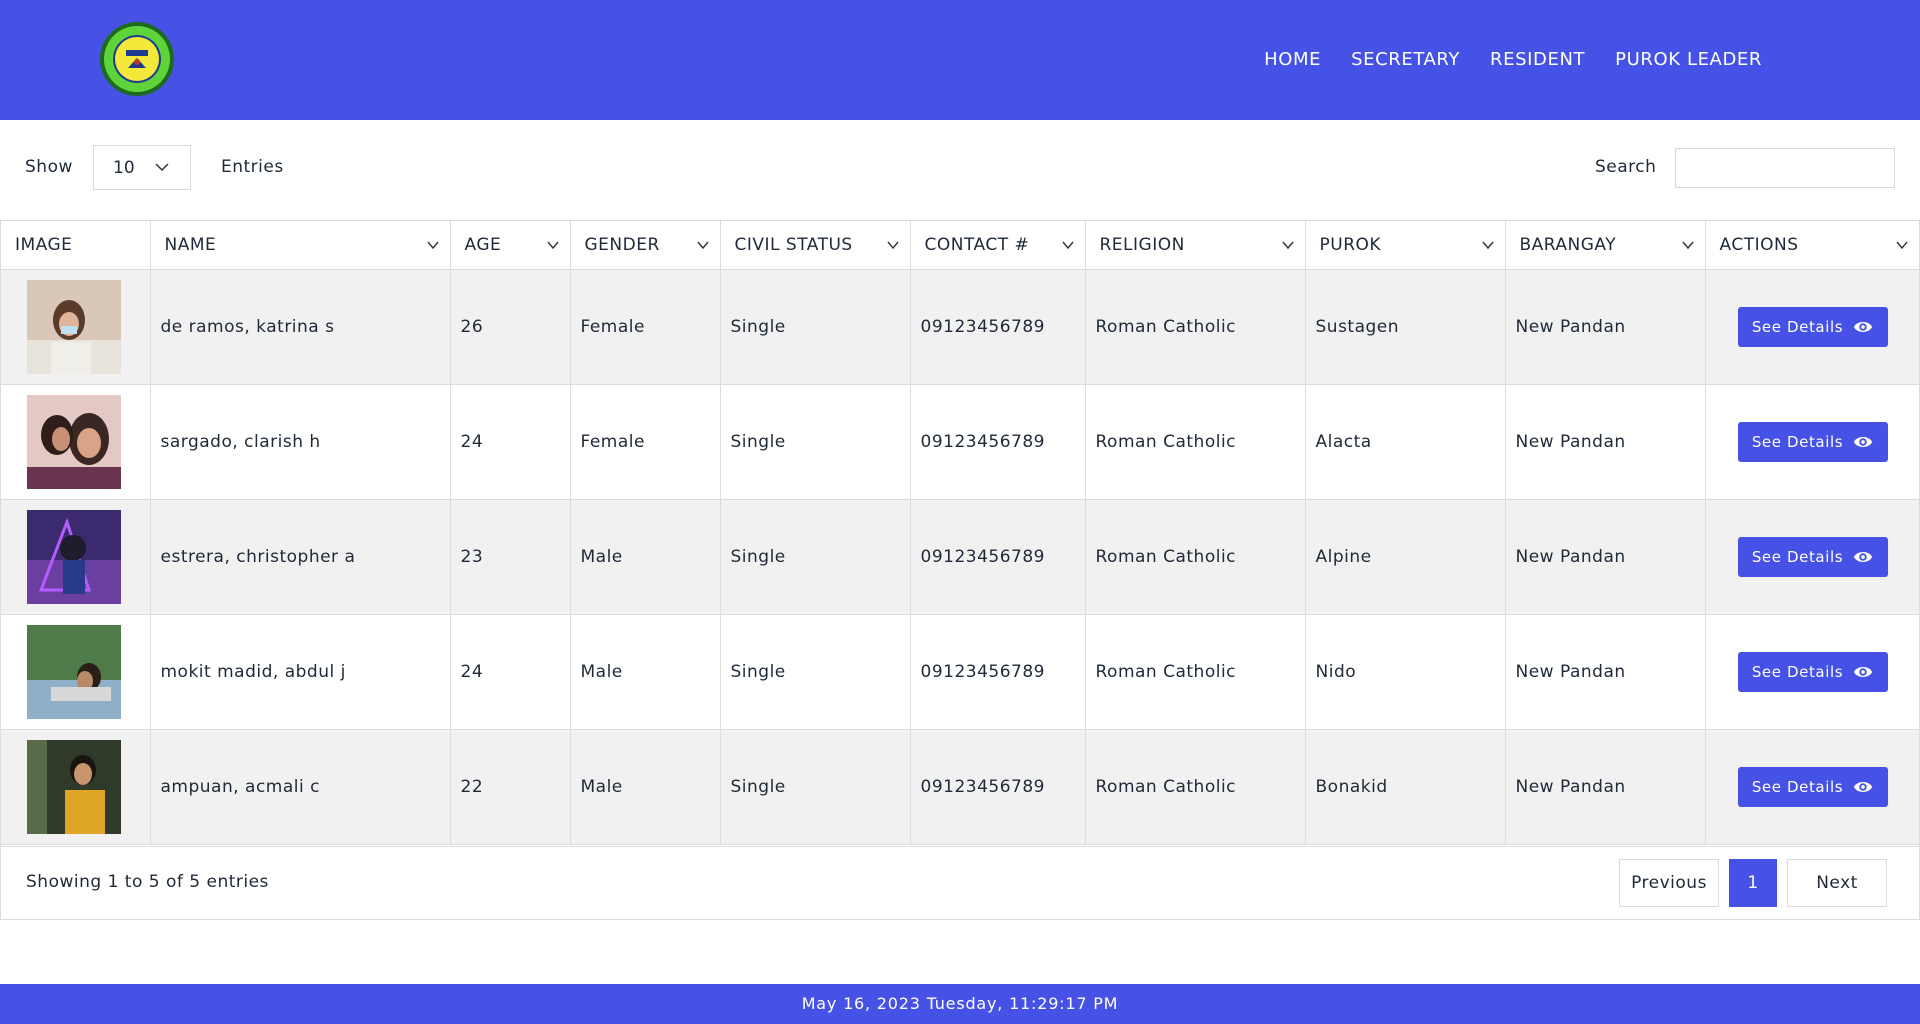 The image size is (1920, 1024). Describe the element at coordinates (142, 167) in the screenshot. I see `entries-per-page-select: 10` at that location.